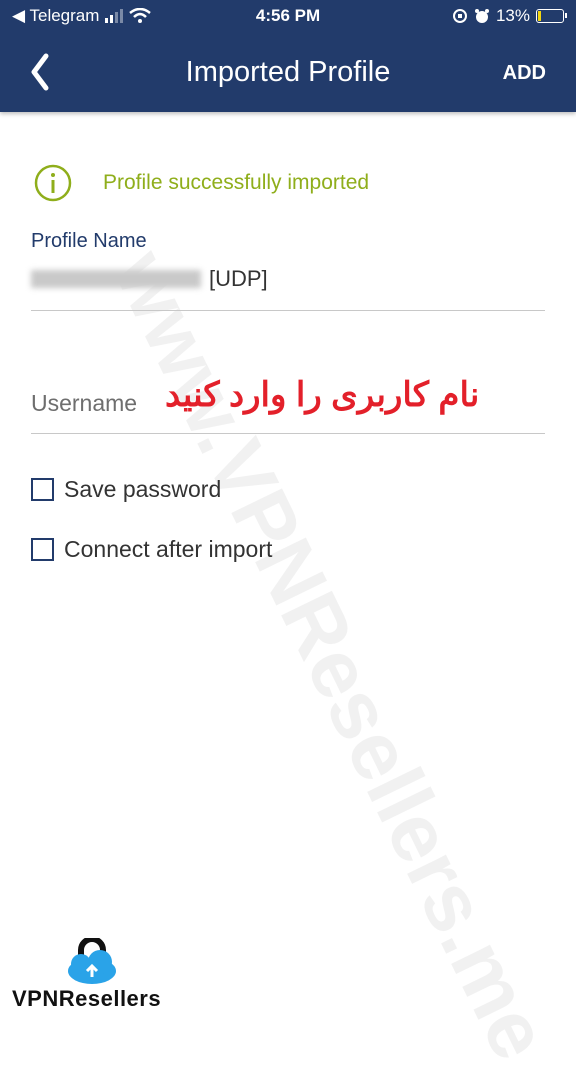  What do you see at coordinates (53, 183) in the screenshot?
I see `info-icon` at bounding box center [53, 183].